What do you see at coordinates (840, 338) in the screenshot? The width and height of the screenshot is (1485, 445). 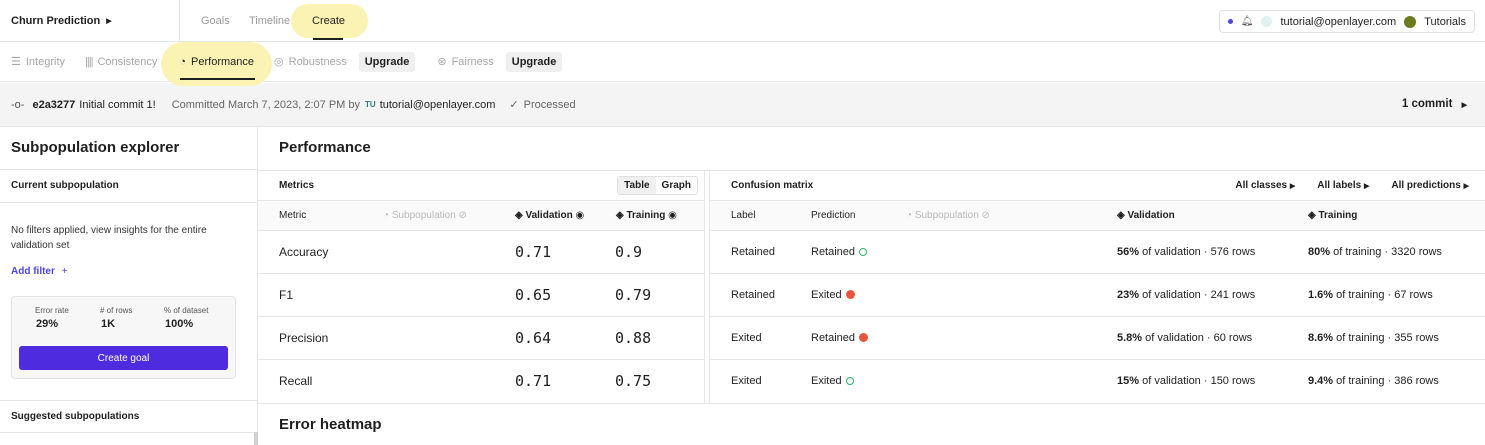 I see `cell-prediction: Retained` at bounding box center [840, 338].